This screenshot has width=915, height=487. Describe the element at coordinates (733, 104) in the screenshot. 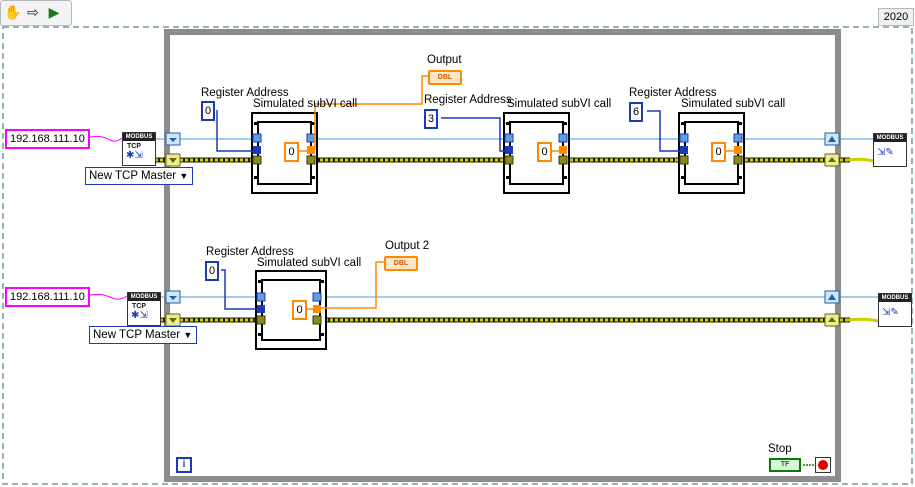

I see `subvi-call-label-3: Simulated subVI call` at that location.